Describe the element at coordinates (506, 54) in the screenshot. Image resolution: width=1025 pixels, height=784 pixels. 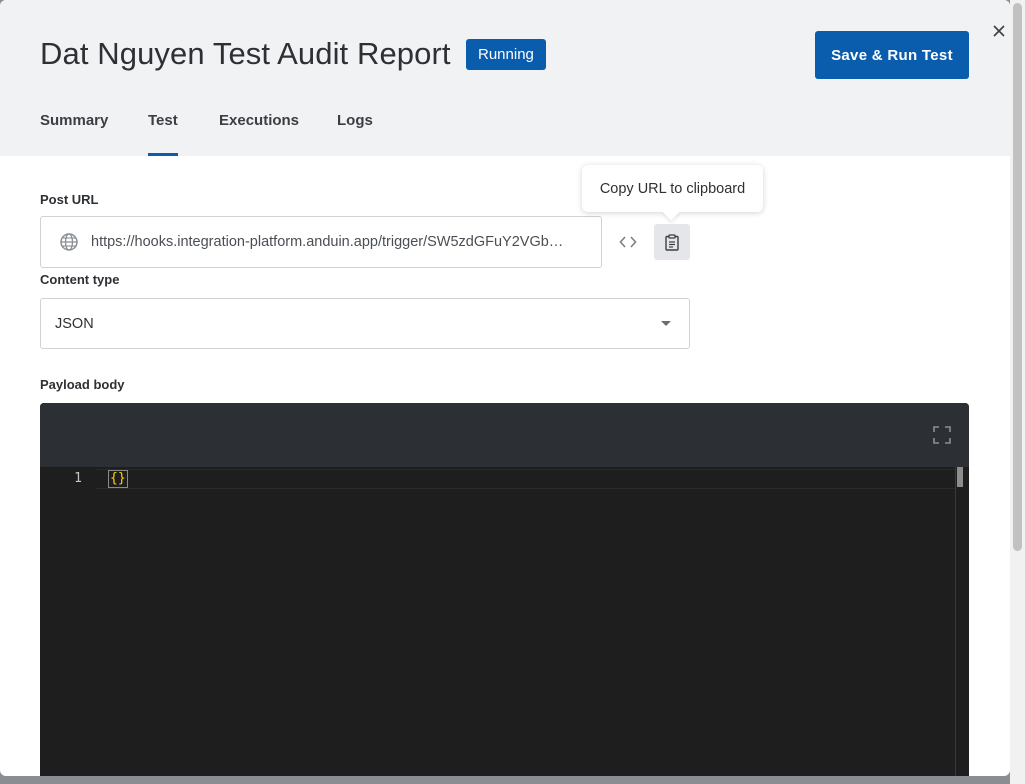
I see `status-badge: Running` at that location.